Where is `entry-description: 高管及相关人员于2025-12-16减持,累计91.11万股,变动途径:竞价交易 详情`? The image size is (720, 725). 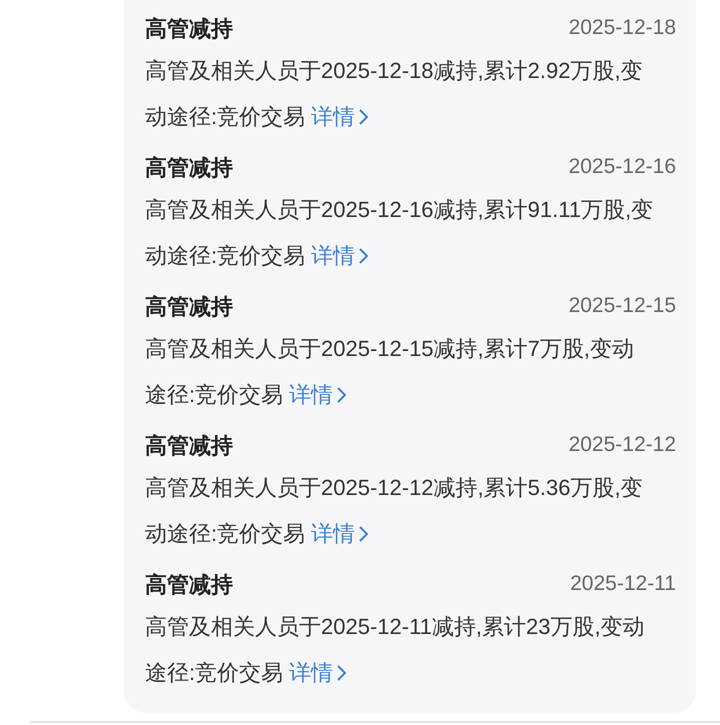 entry-description: 高管及相关人员于2025-12-16减持,累计91.11万股,变动途径:竞价交易 详情 is located at coordinates (400, 233).